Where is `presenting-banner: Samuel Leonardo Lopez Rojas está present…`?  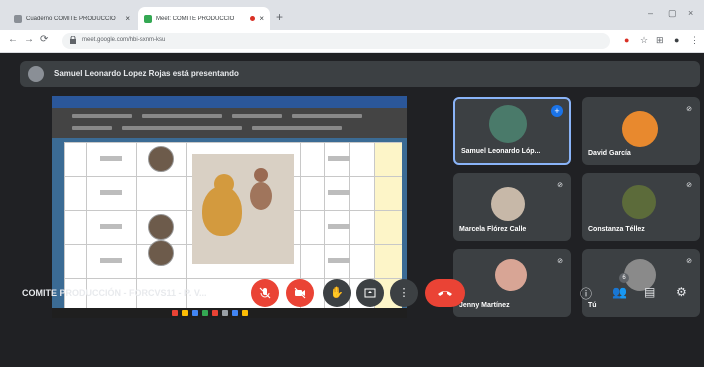
presenting-banner: Samuel Leonardo Lopez Rojas está present… is located at coordinates (360, 74).